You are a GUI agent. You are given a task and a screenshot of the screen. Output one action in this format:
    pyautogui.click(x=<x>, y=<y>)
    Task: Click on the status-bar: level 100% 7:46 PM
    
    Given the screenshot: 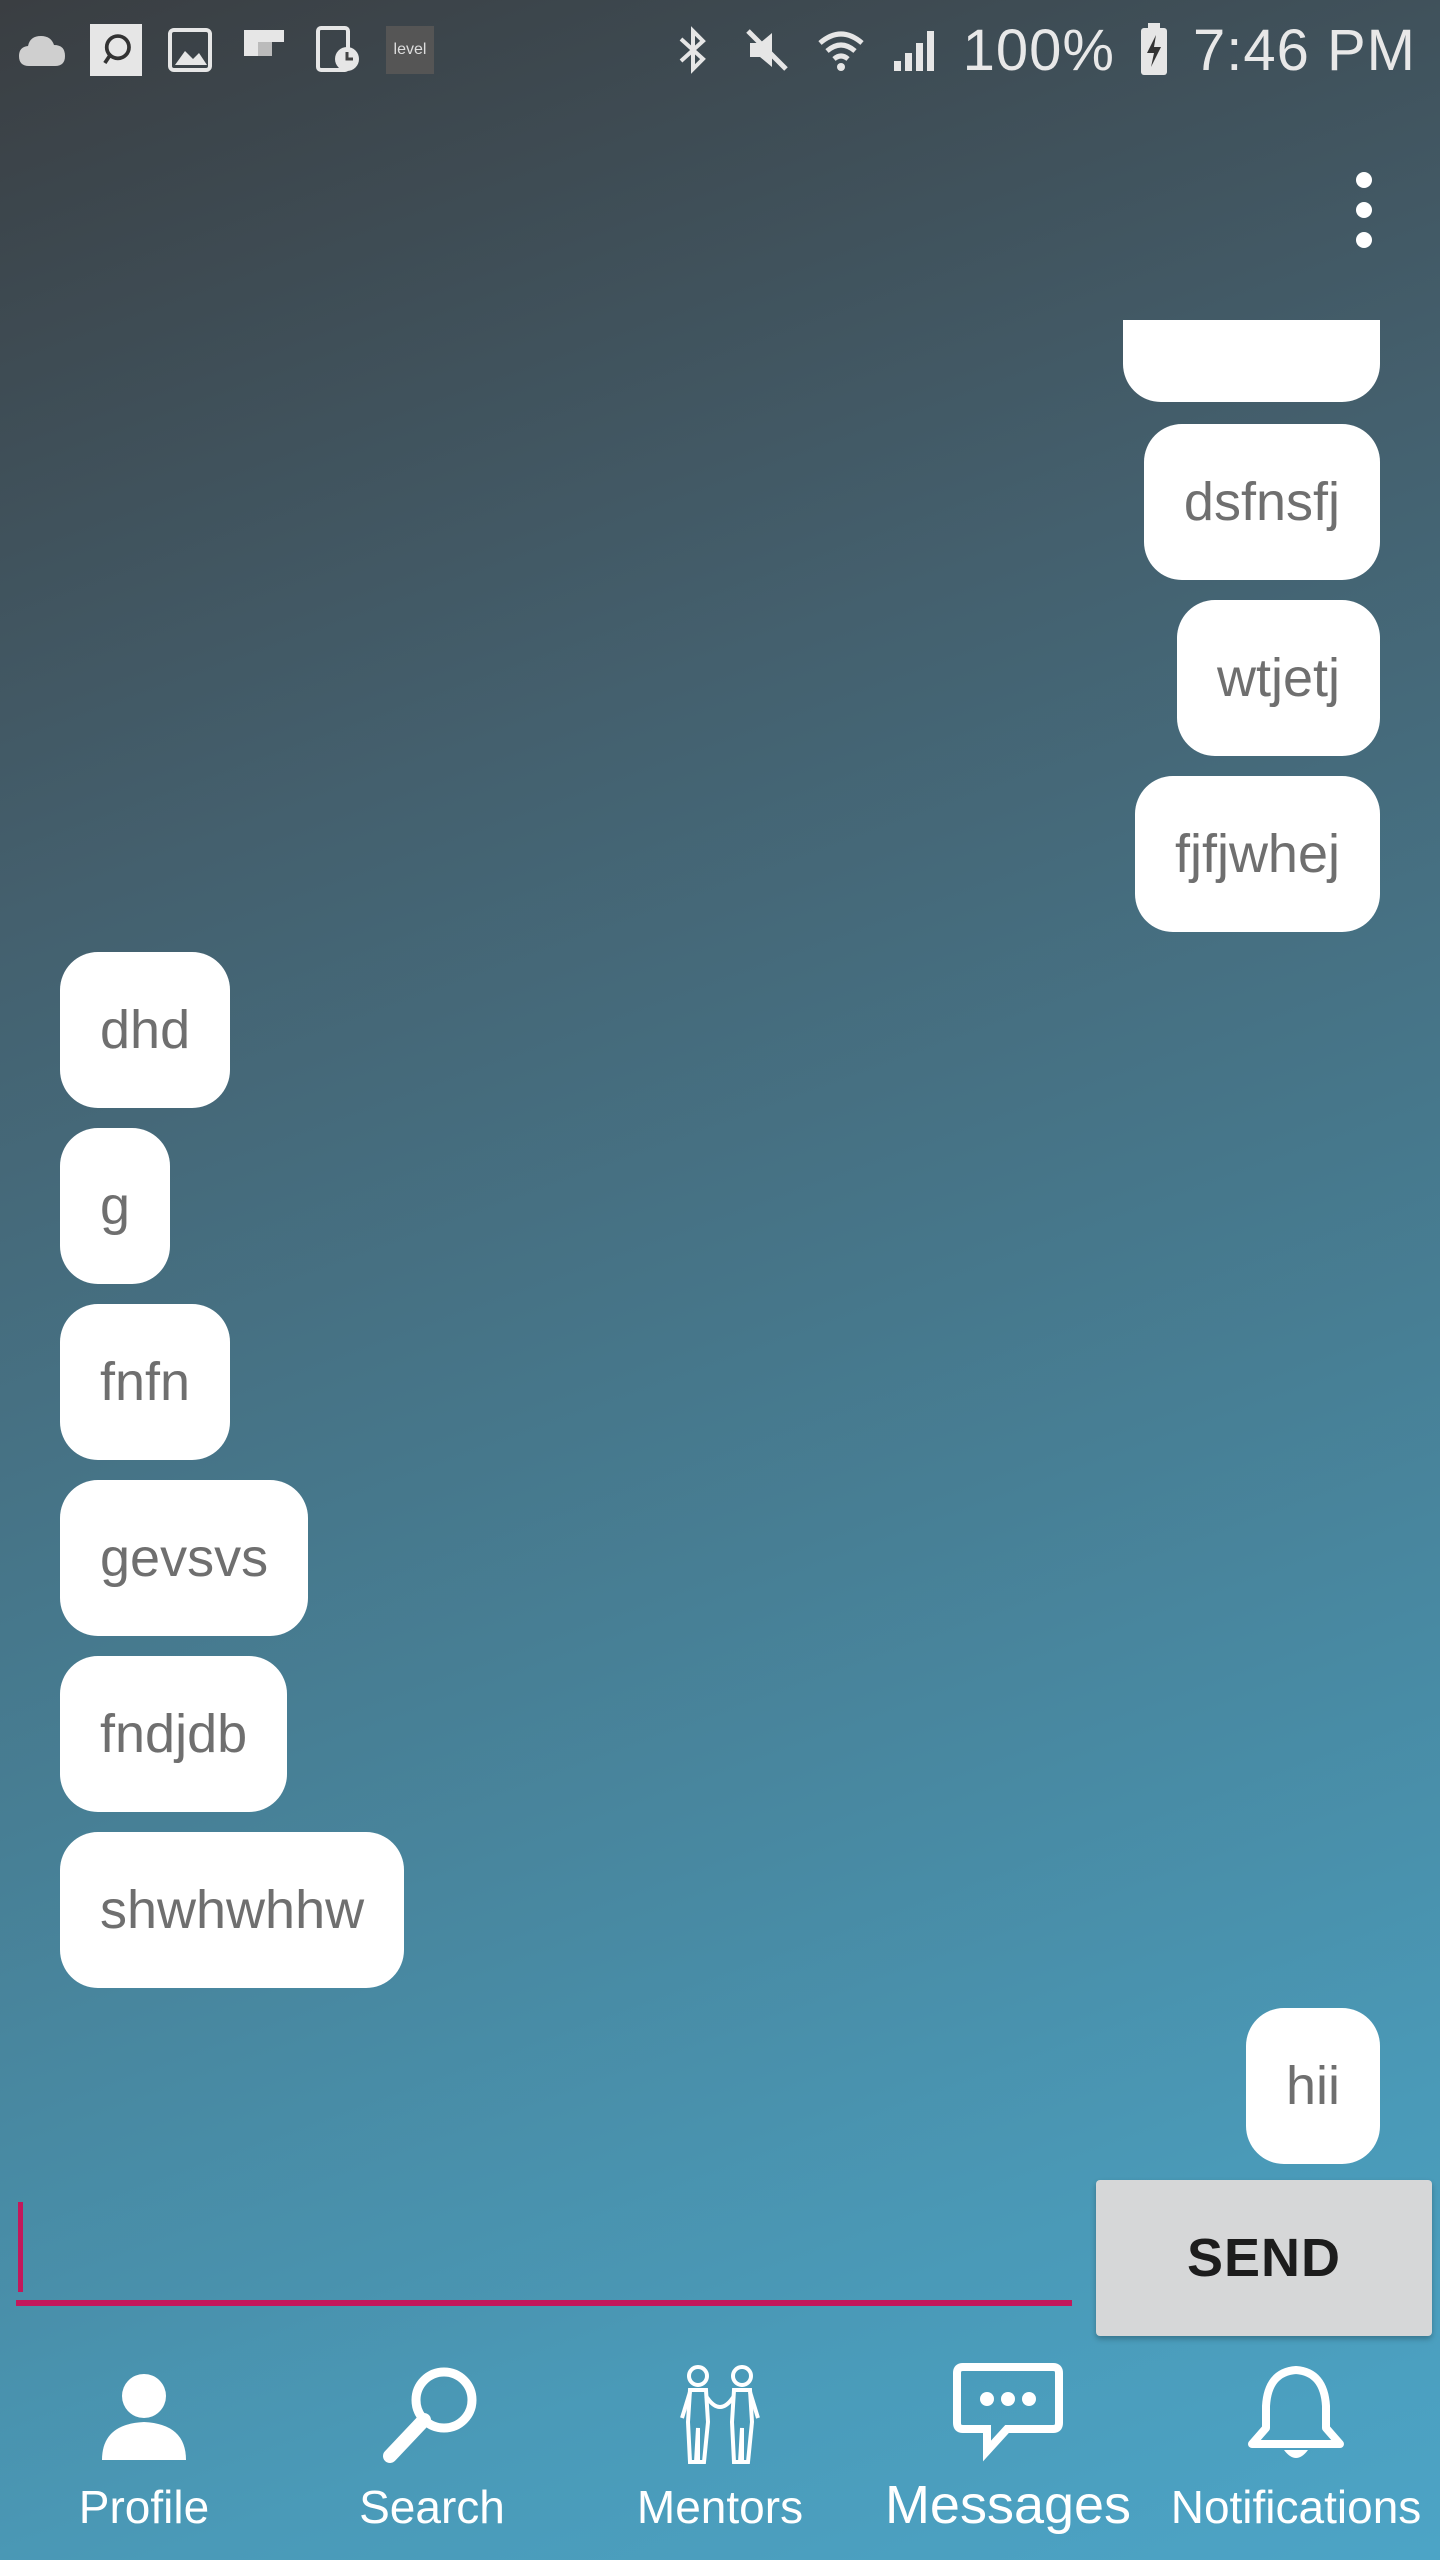 What is the action you would take?
    pyautogui.click(x=720, y=50)
    